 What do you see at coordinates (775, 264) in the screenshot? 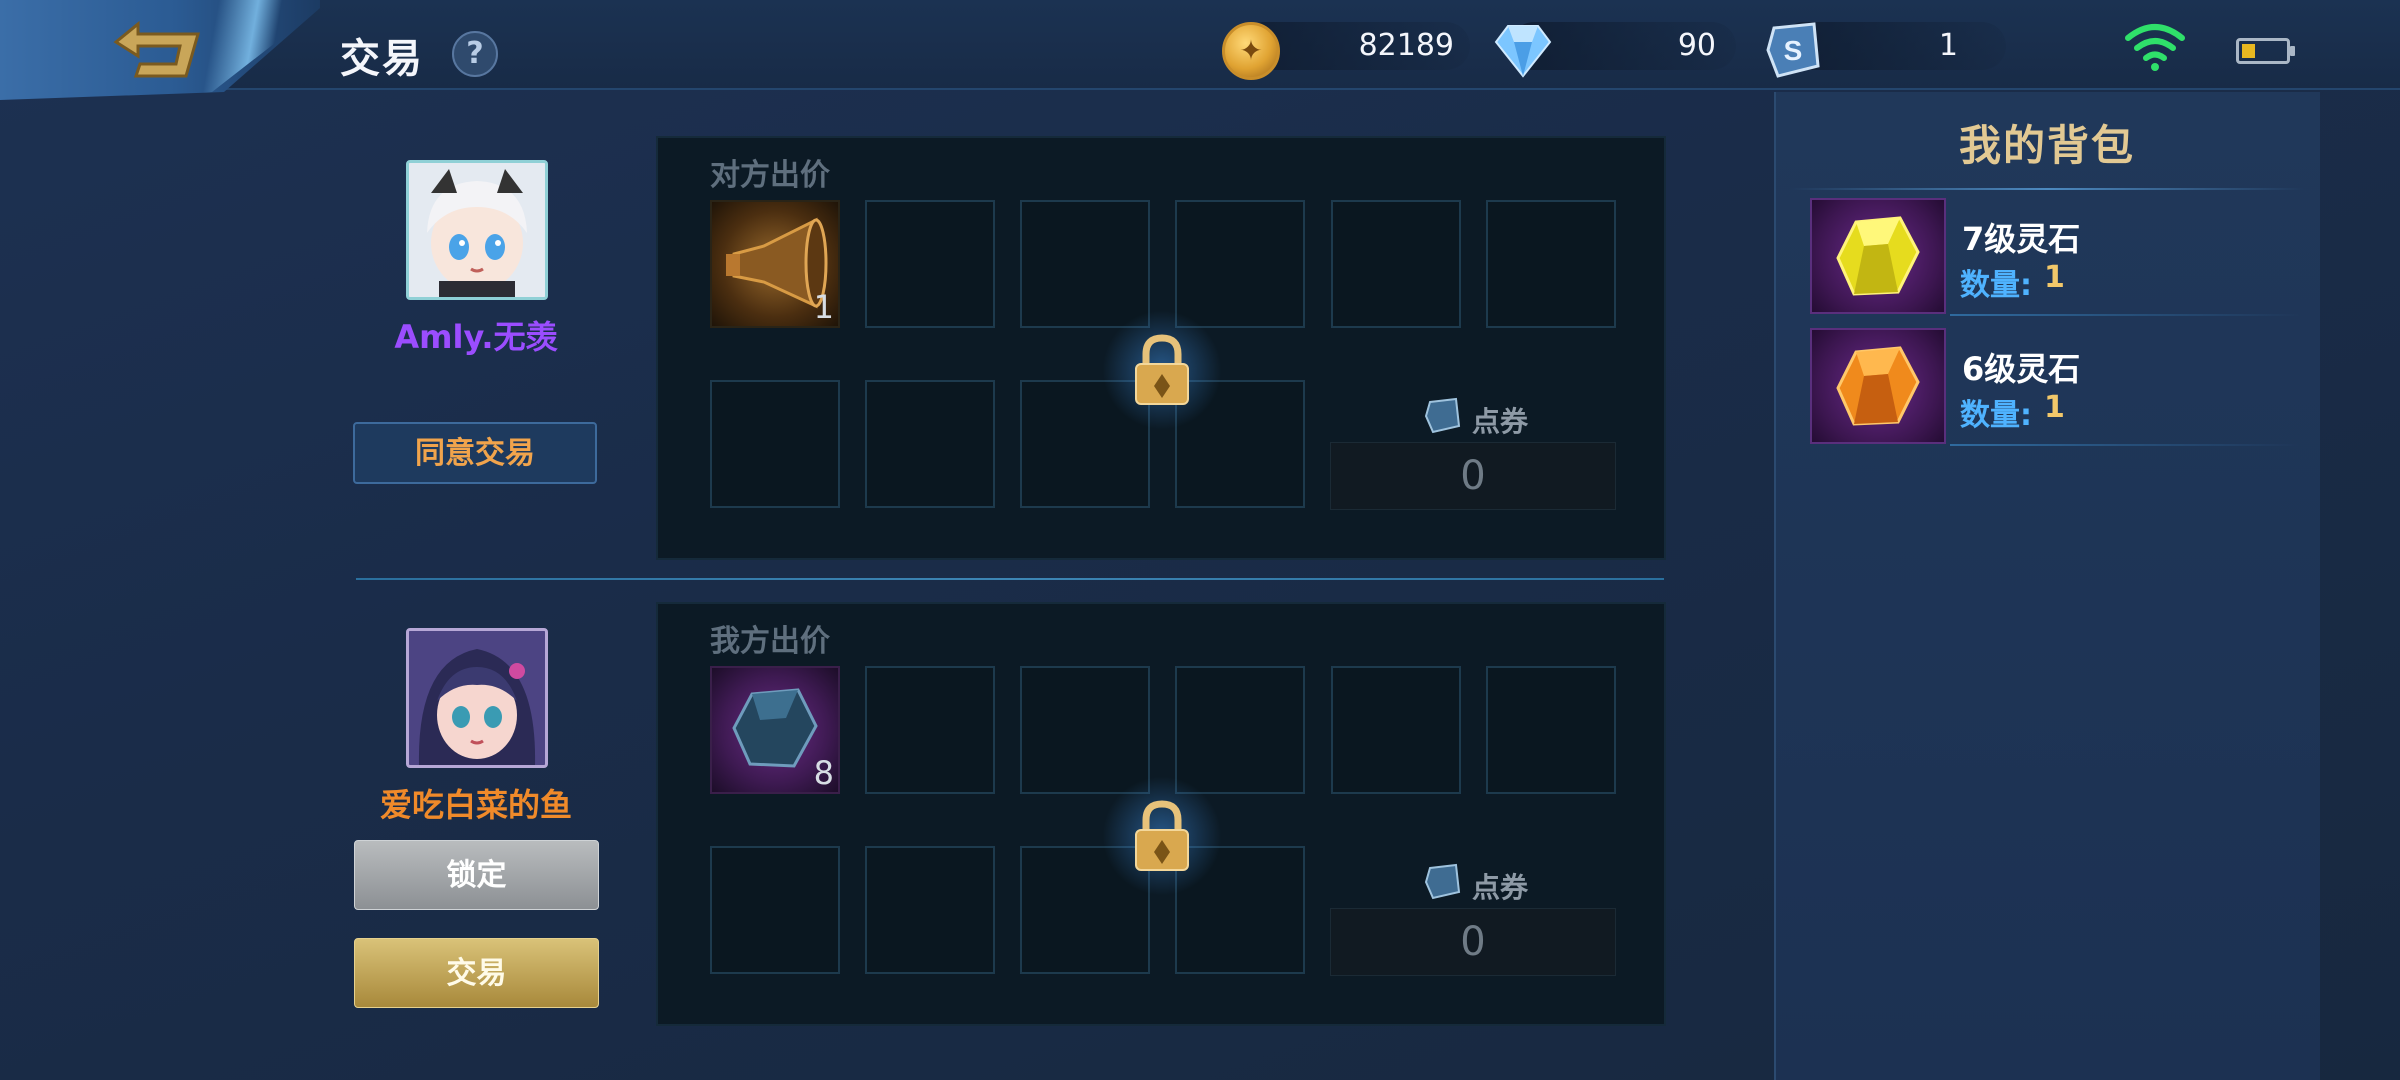
I see `opponent-slot-1: 1` at bounding box center [775, 264].